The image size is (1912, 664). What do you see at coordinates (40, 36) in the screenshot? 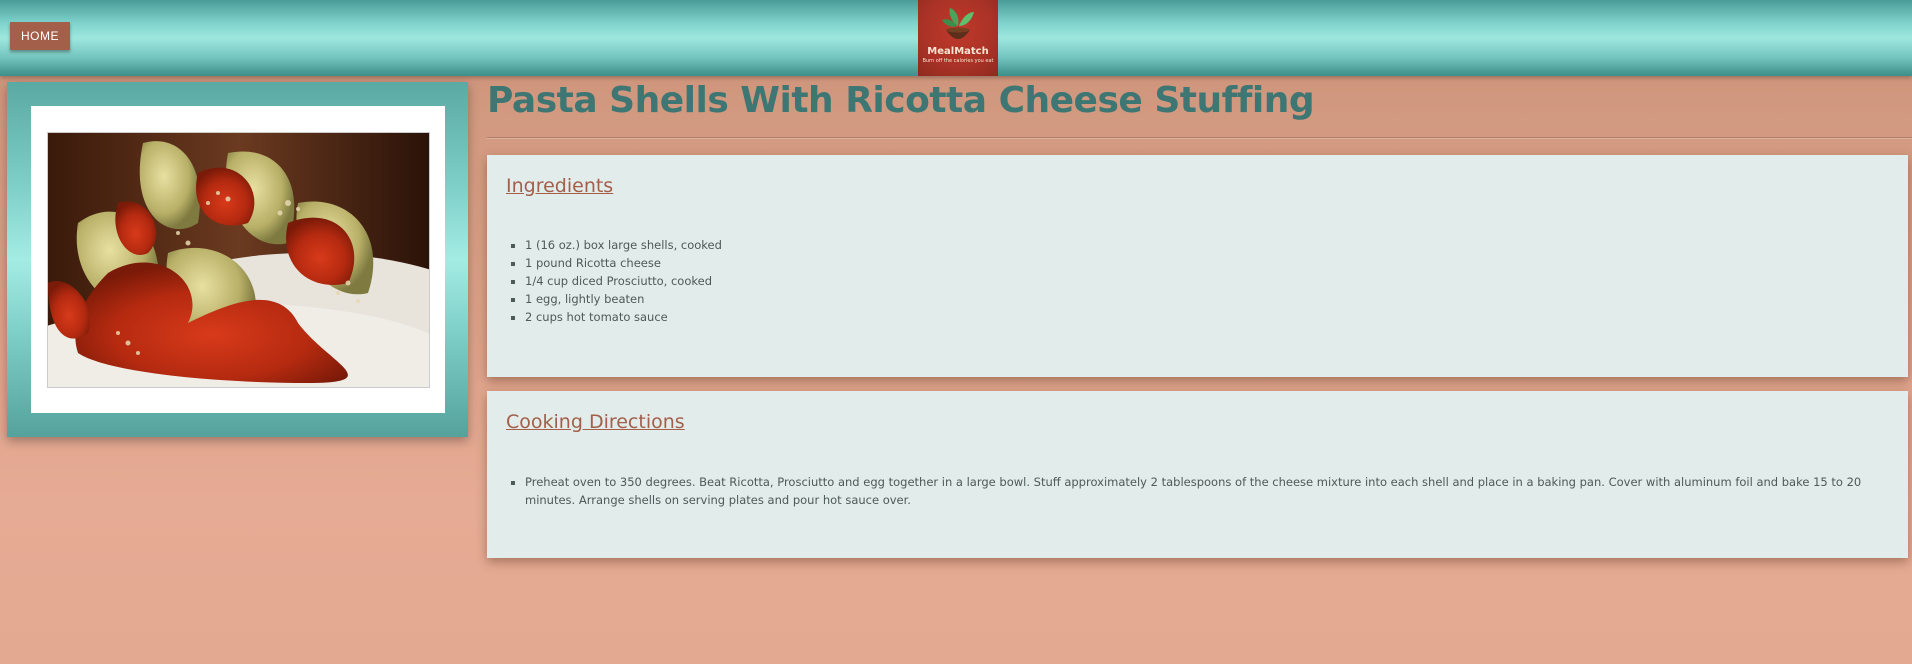
I see `home-button: HOME` at bounding box center [40, 36].